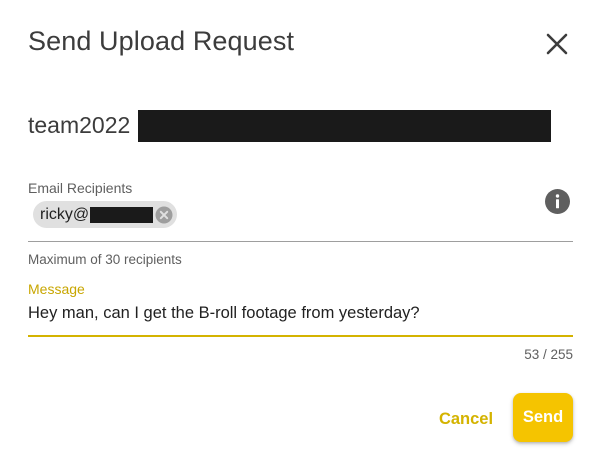  I want to click on message-label: Message, so click(56, 289).